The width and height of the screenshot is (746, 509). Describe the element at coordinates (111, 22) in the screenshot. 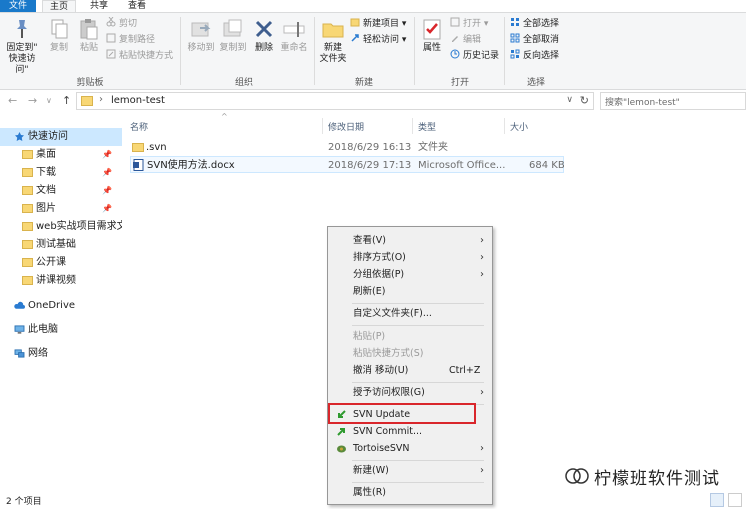

I see `scissors-icon` at that location.